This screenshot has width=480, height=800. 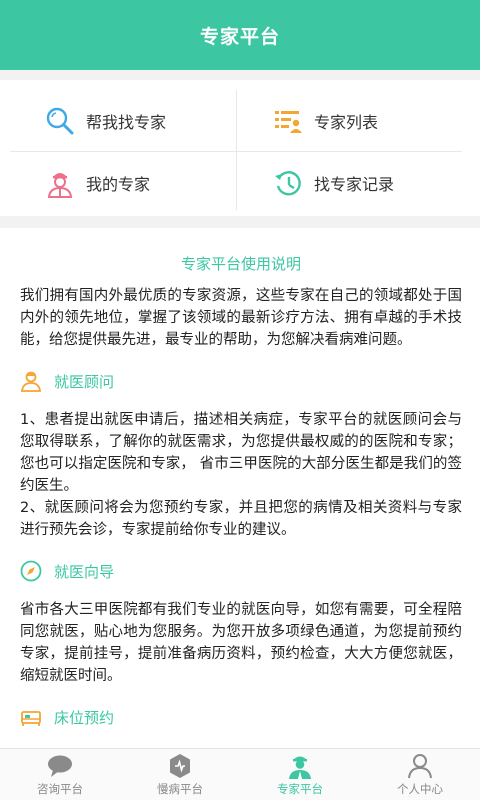 What do you see at coordinates (84, 381) in the screenshot?
I see `section-counselor-title: 就医顾问` at bounding box center [84, 381].